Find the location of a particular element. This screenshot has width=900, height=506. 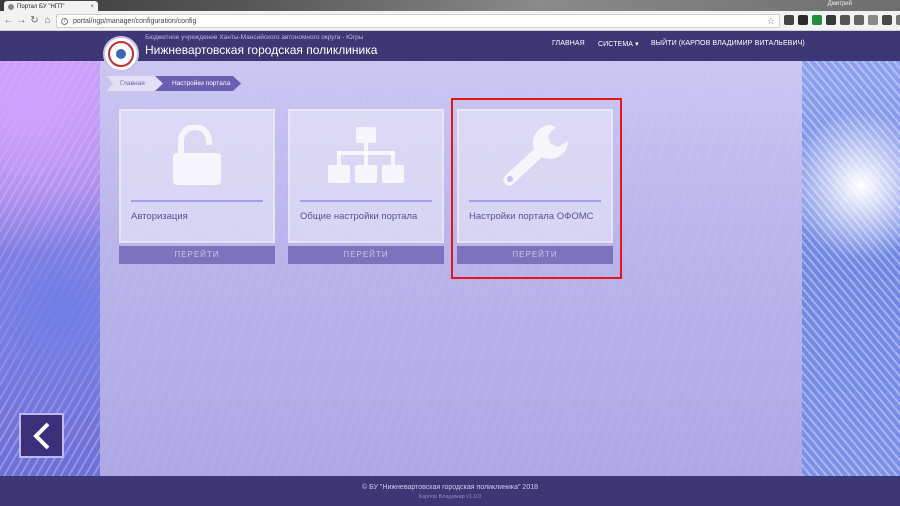

browser-tabstrip: Портал БУ "НГП" × Дмитрий is located at coordinates (450, 6).